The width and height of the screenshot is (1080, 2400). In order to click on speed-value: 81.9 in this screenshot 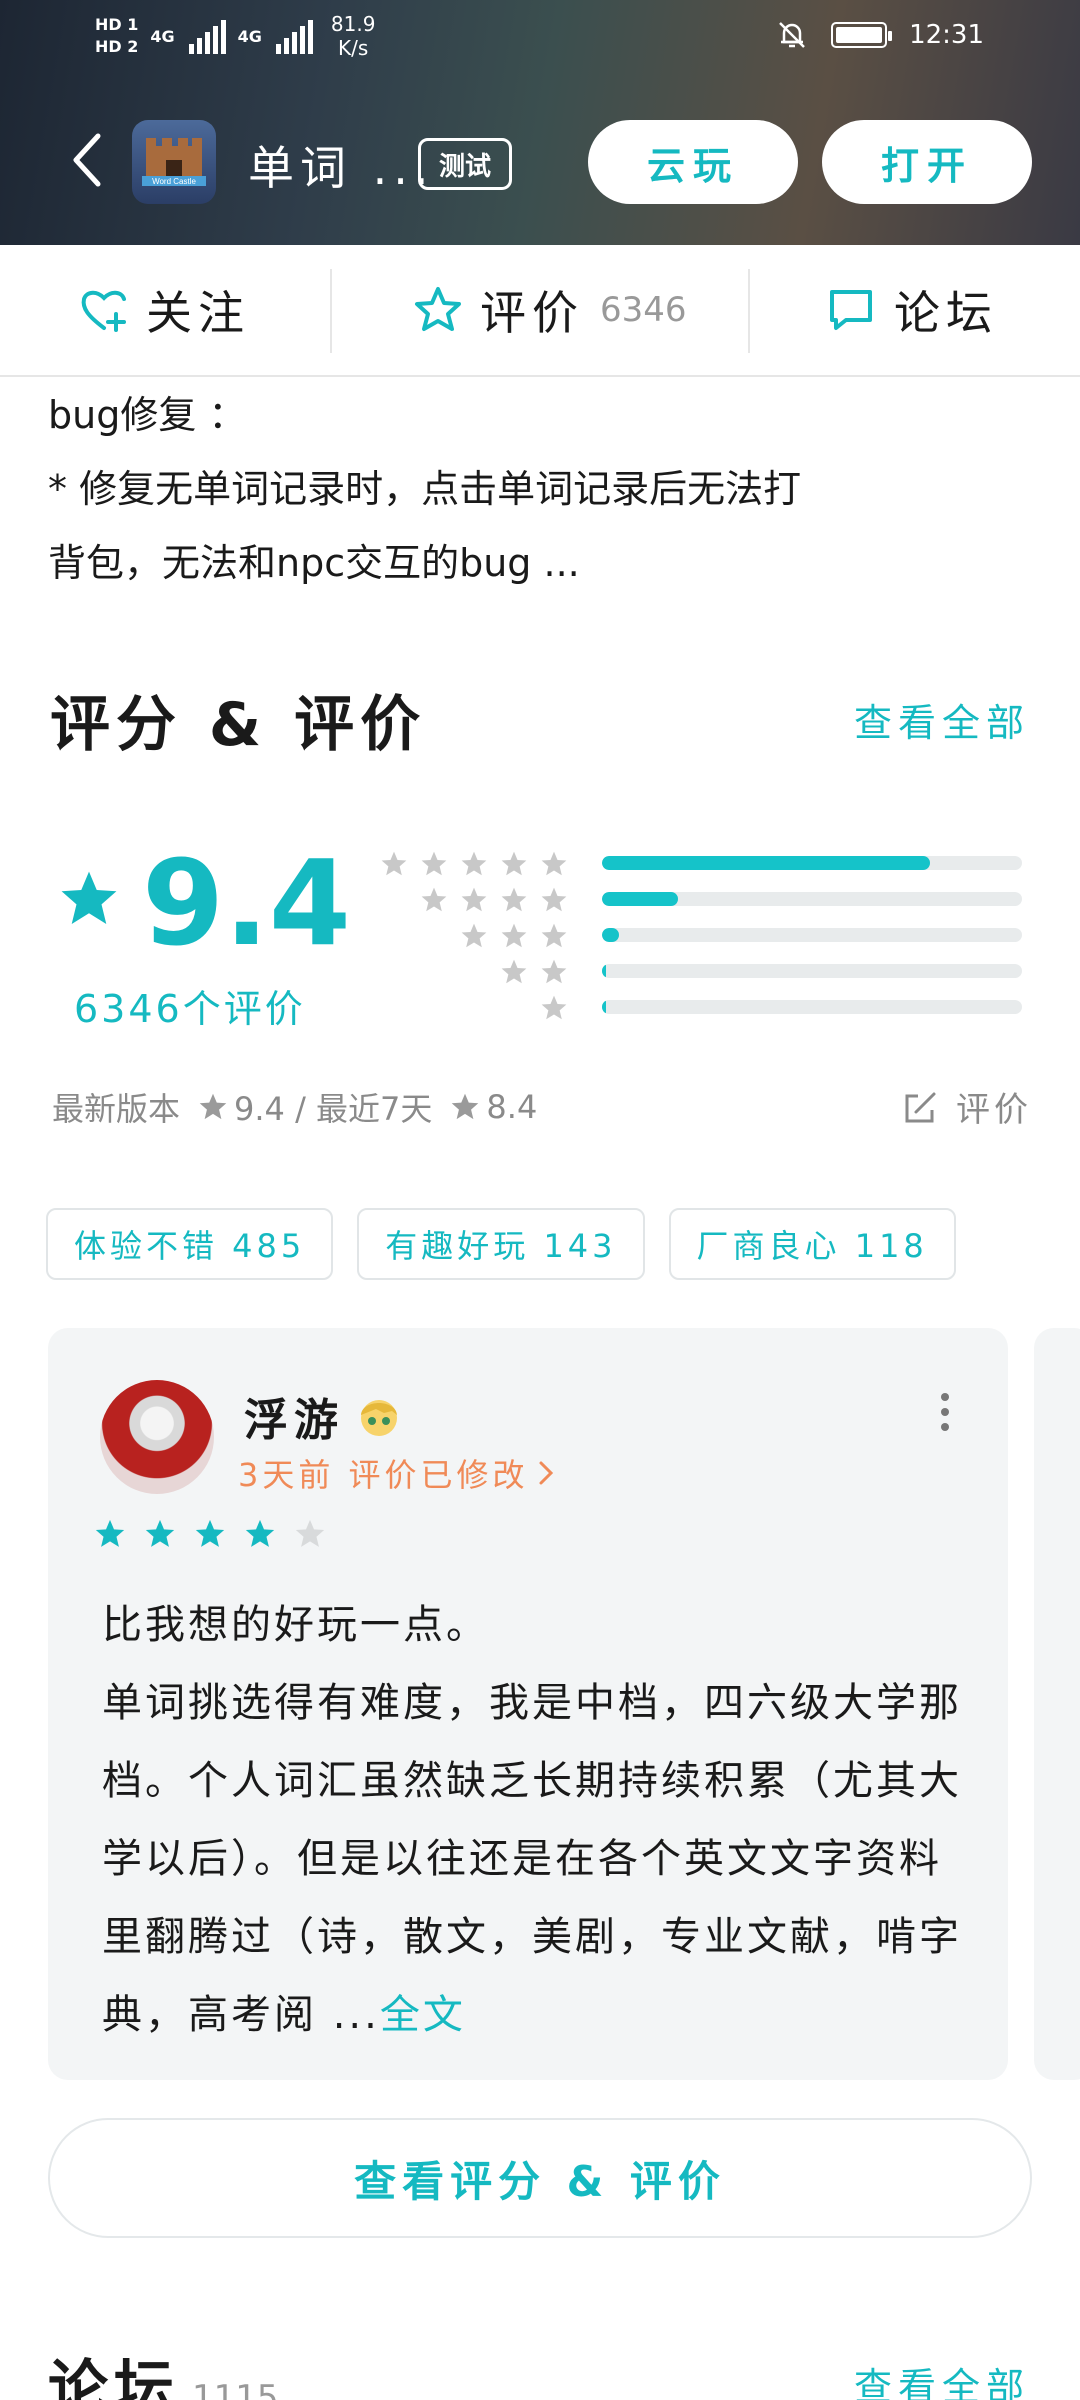, I will do `click(353, 24)`.